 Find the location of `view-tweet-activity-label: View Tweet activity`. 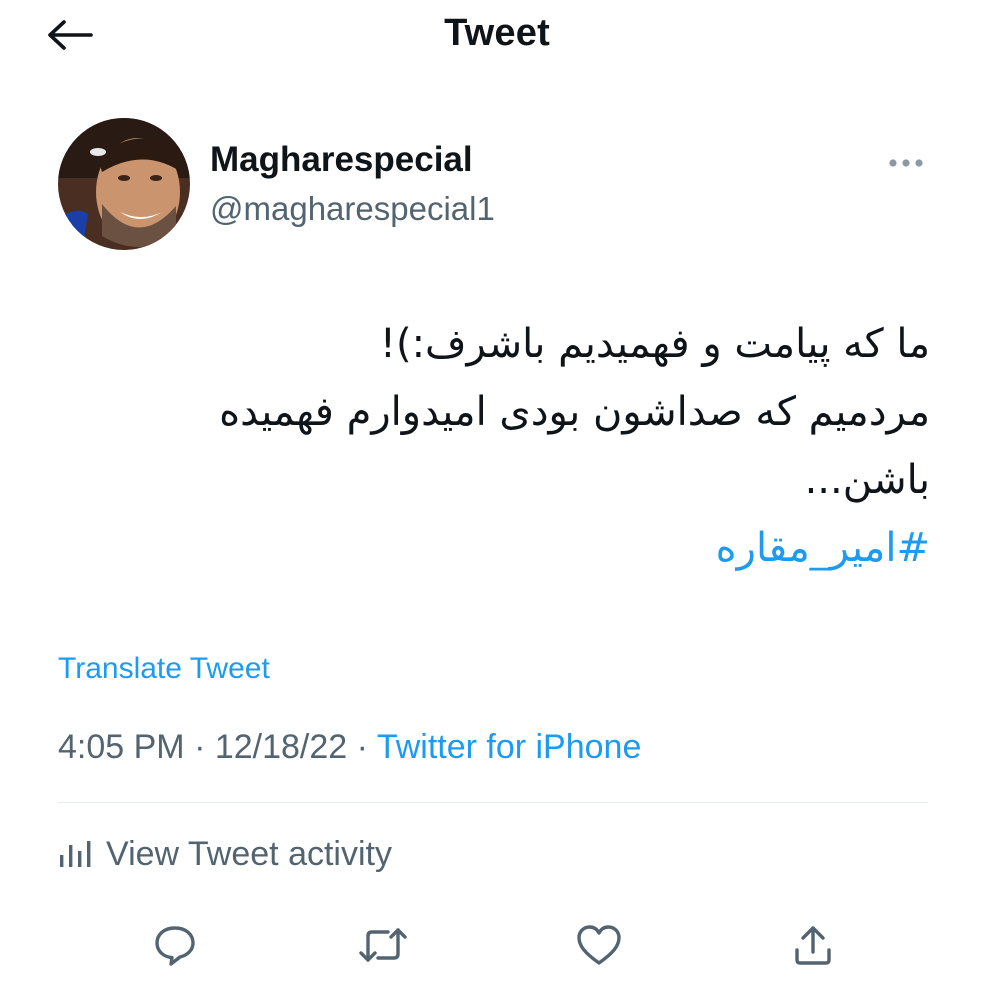

view-tweet-activity-label: View Tweet activity is located at coordinates (249, 853).